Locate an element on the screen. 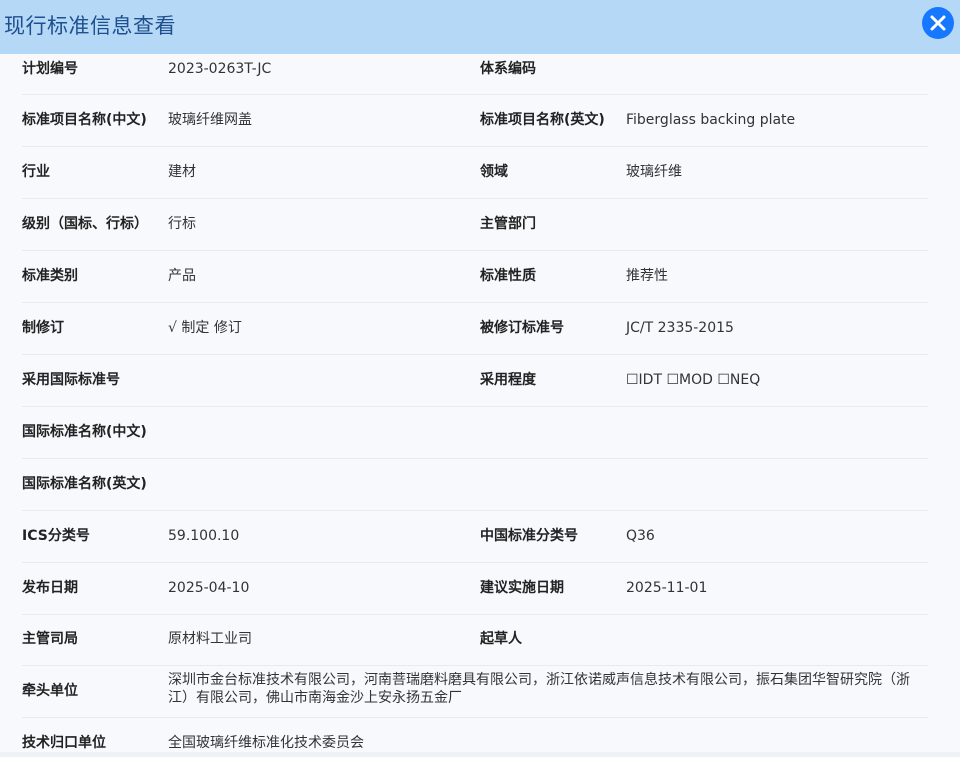 The width and height of the screenshot is (960, 757). row-dates: 发布日期 2025-04-10 建议实施日期 2025-11-01 is located at coordinates (475, 588).